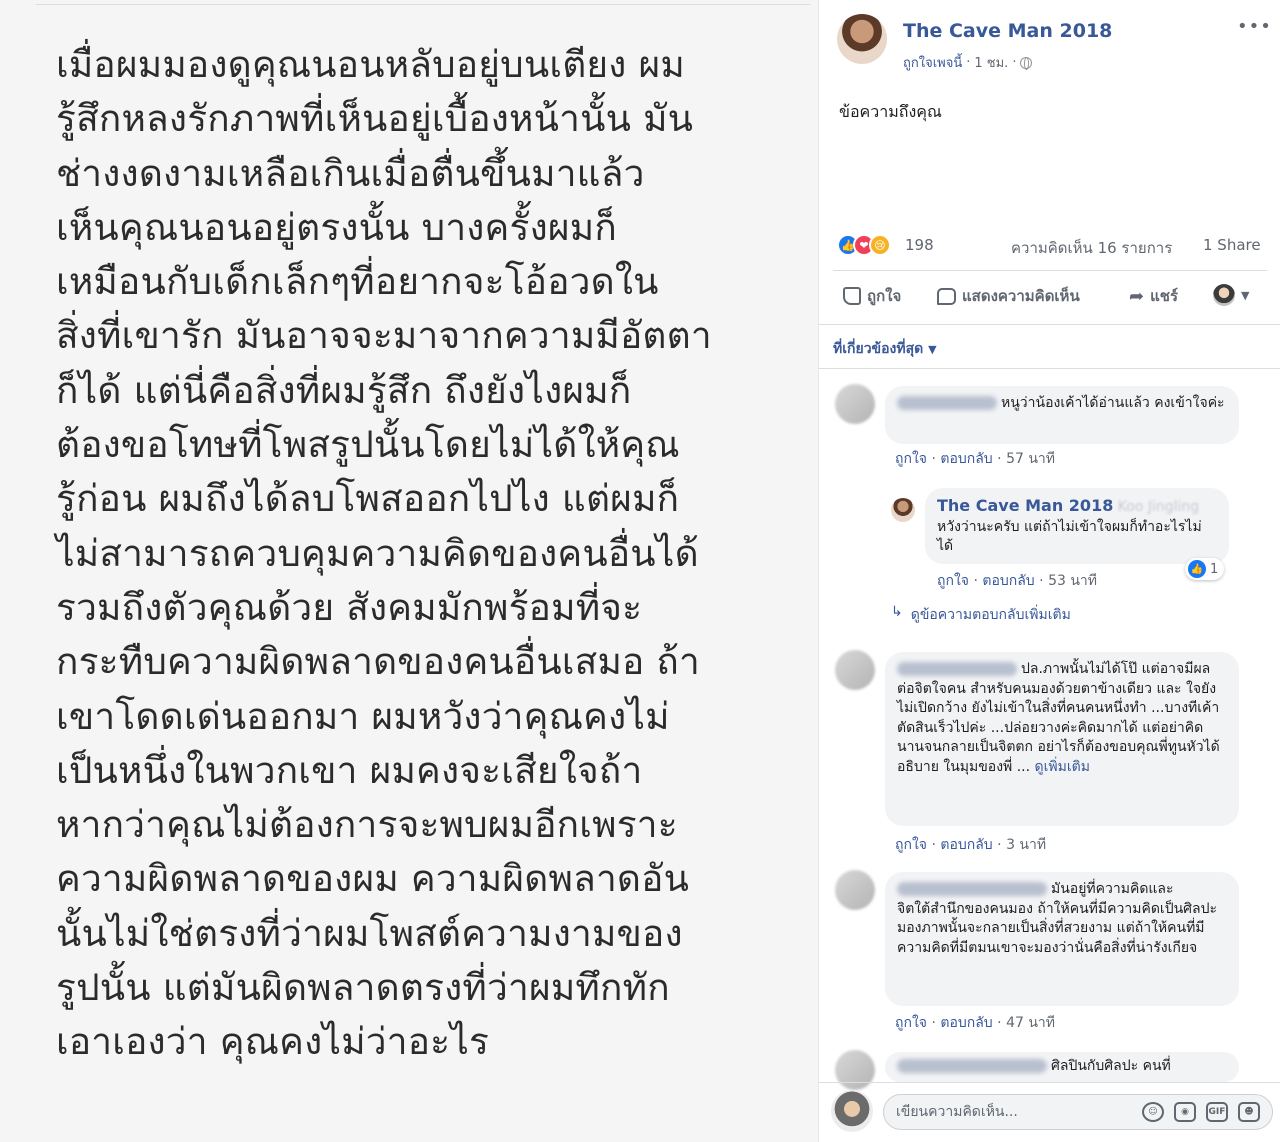 The width and height of the screenshot is (1280, 1142). I want to click on photo-text-line: ความผิดพลาดของผม ความผิดพลาดอัน, so click(373, 879).